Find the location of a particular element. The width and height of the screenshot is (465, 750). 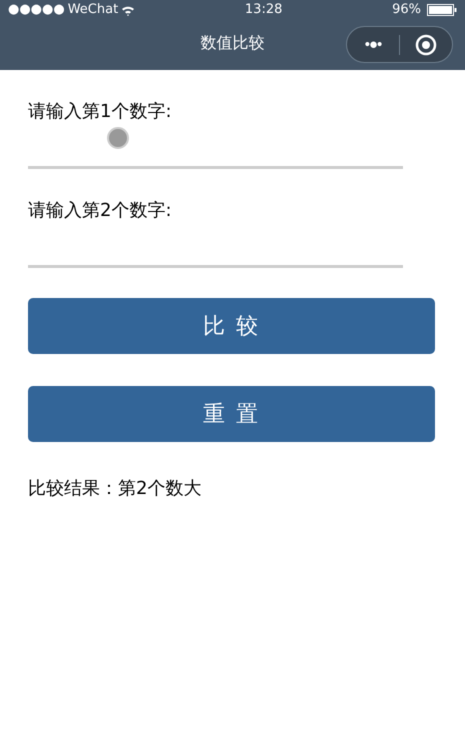

signal-text: ●●●●● is located at coordinates (36, 9).